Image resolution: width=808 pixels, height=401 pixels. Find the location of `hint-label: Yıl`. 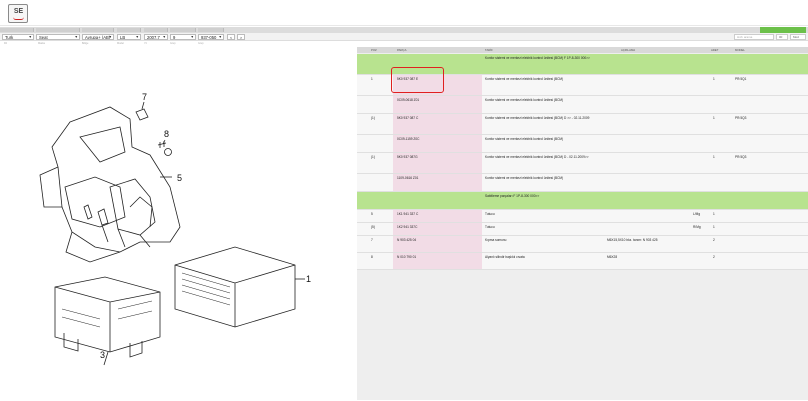

hint-label: Yıl is located at coordinates (145, 43).